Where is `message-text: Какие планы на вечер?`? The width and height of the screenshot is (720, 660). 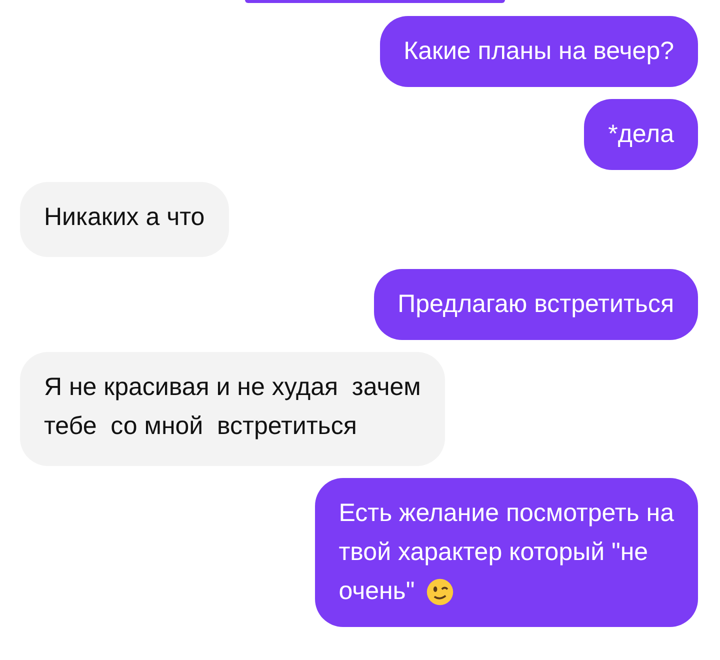 message-text: Какие планы на вечер? is located at coordinates (539, 51).